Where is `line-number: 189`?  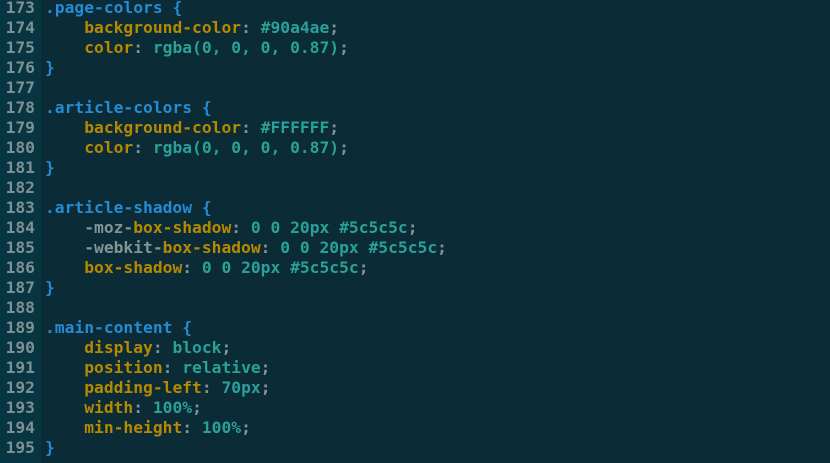
line-number: 189 is located at coordinates (20, 327).